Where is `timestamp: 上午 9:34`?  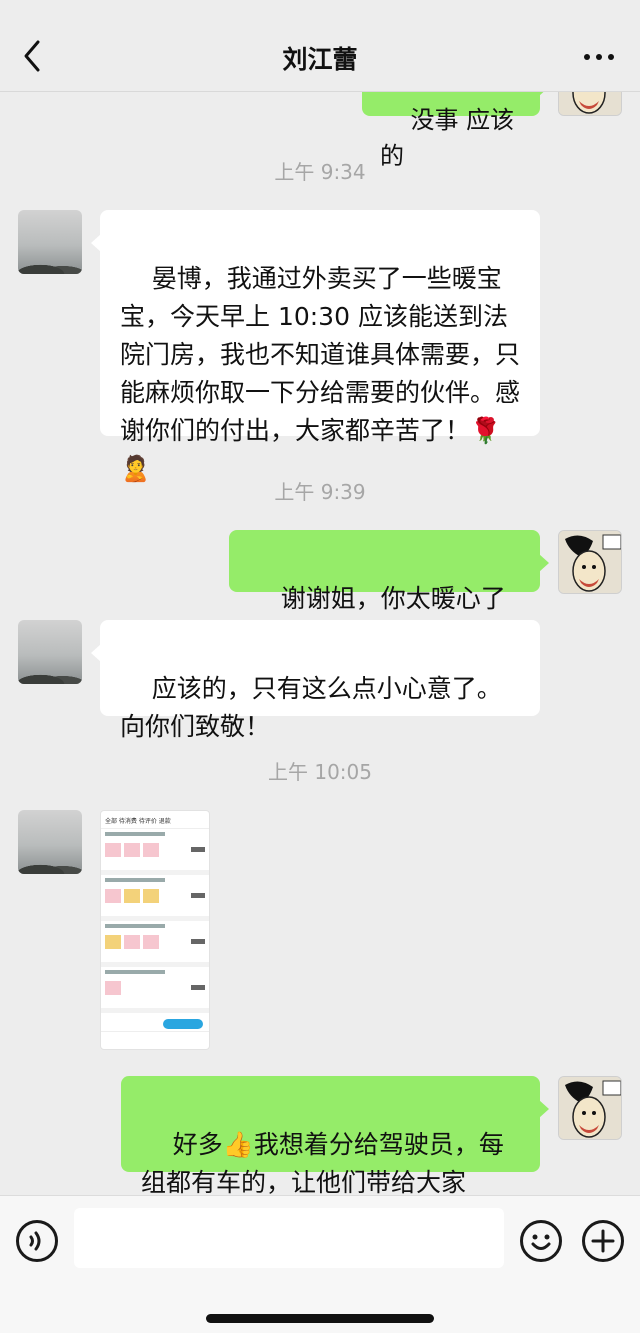
timestamp: 上午 9:34 is located at coordinates (320, 172).